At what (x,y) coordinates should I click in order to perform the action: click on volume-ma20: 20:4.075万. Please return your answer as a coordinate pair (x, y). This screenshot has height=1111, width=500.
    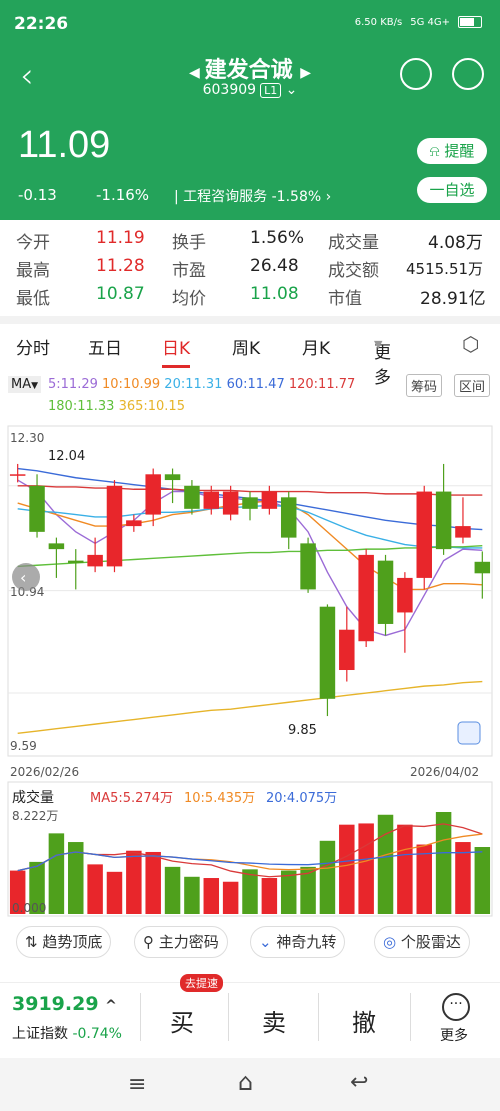
    Looking at the image, I should click on (301, 798).